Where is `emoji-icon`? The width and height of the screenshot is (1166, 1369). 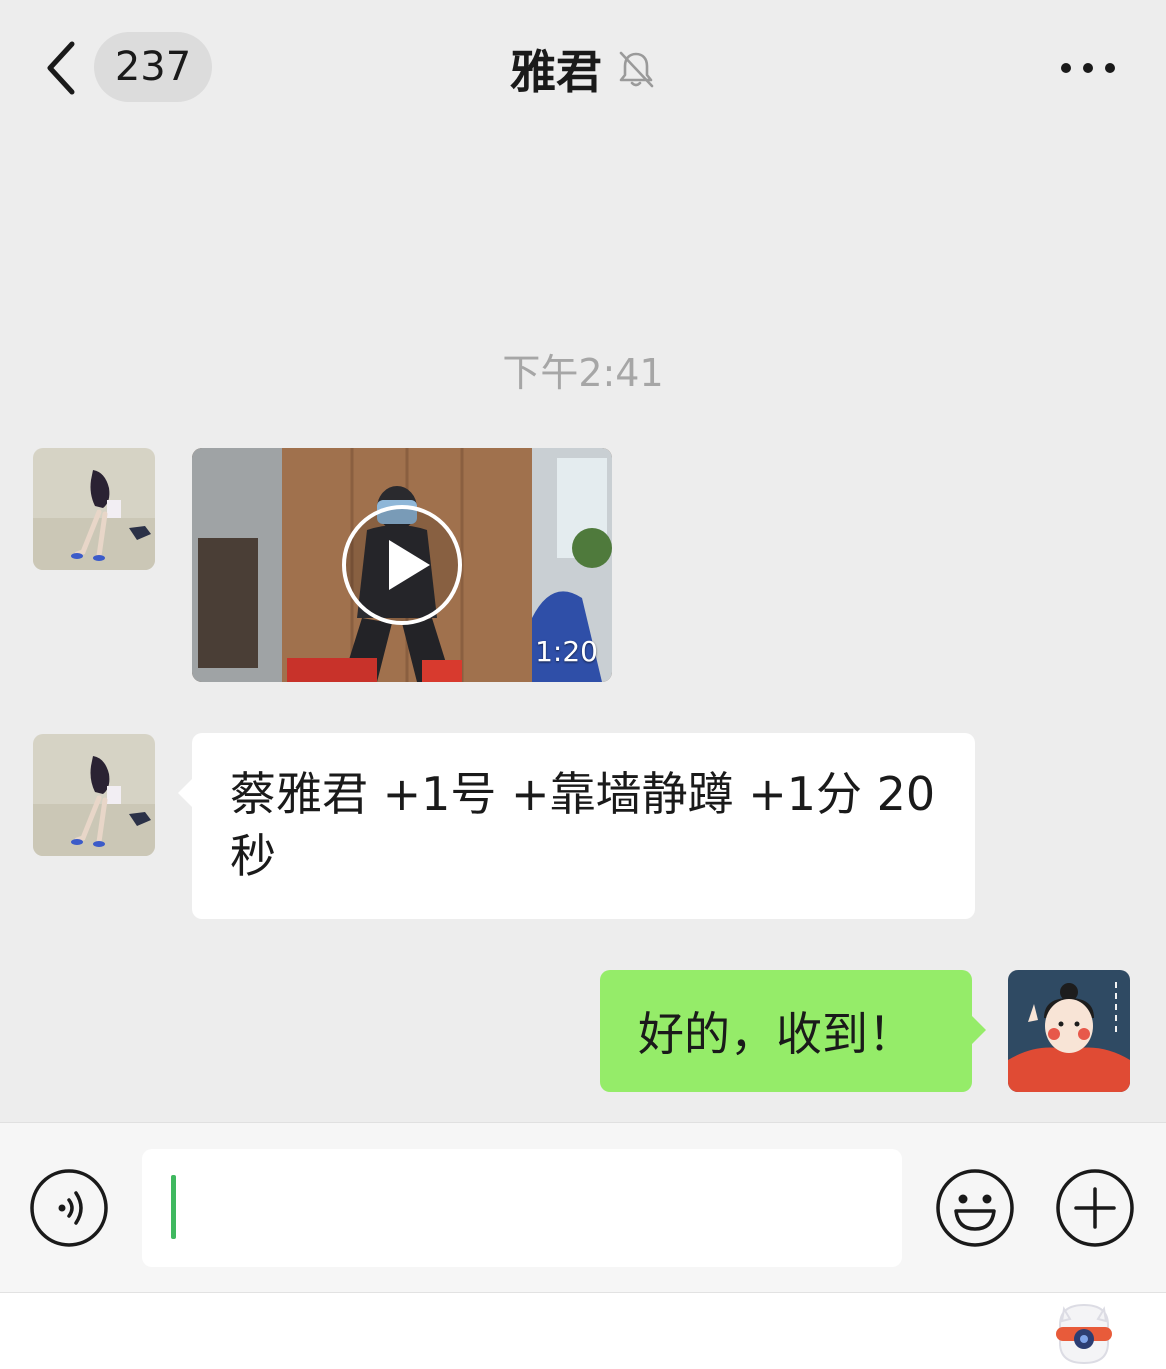 emoji-icon is located at coordinates (975, 1208).